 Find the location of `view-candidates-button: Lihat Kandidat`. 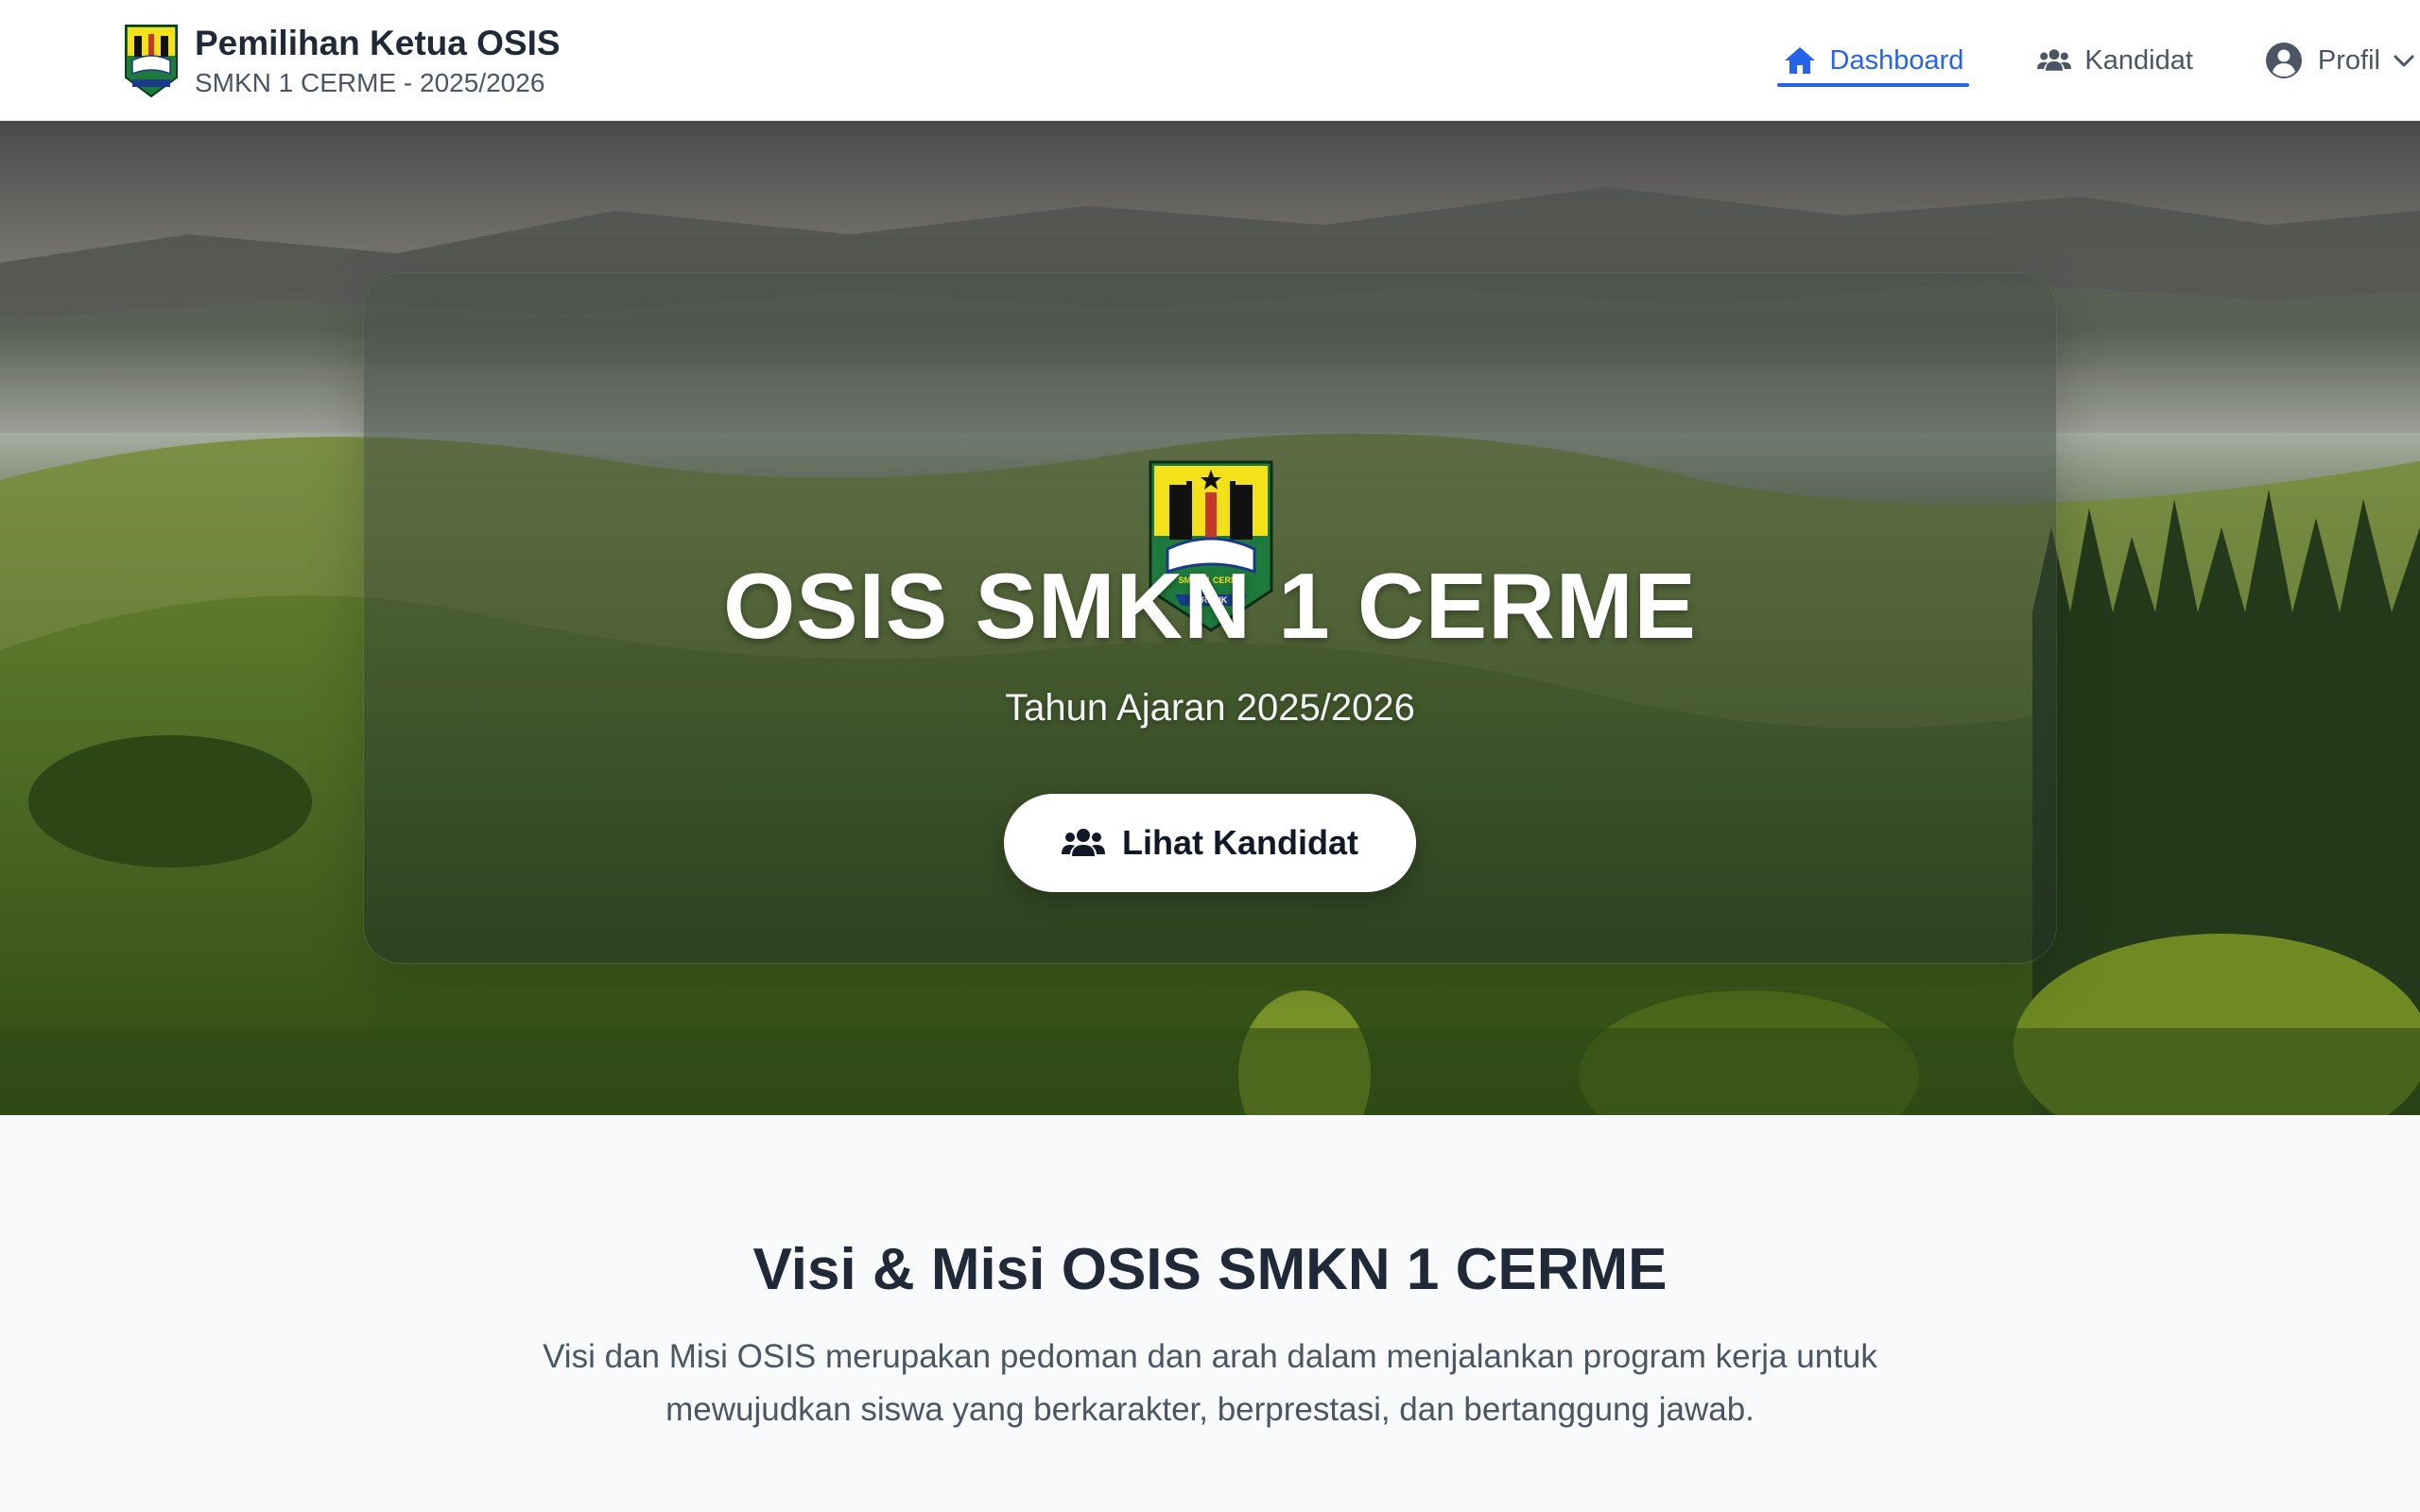

view-candidates-button: Lihat Kandidat is located at coordinates (1210, 843).